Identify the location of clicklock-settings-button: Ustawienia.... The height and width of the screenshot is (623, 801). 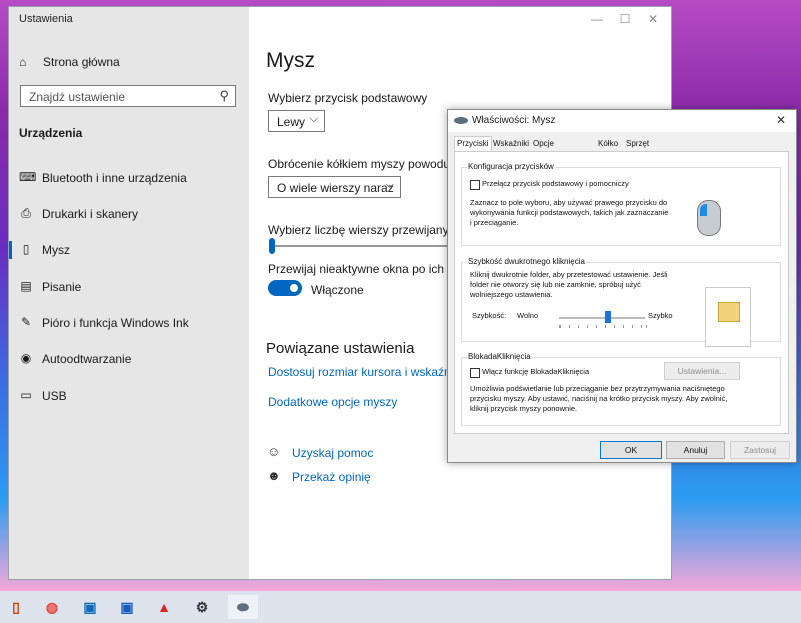
(702, 371).